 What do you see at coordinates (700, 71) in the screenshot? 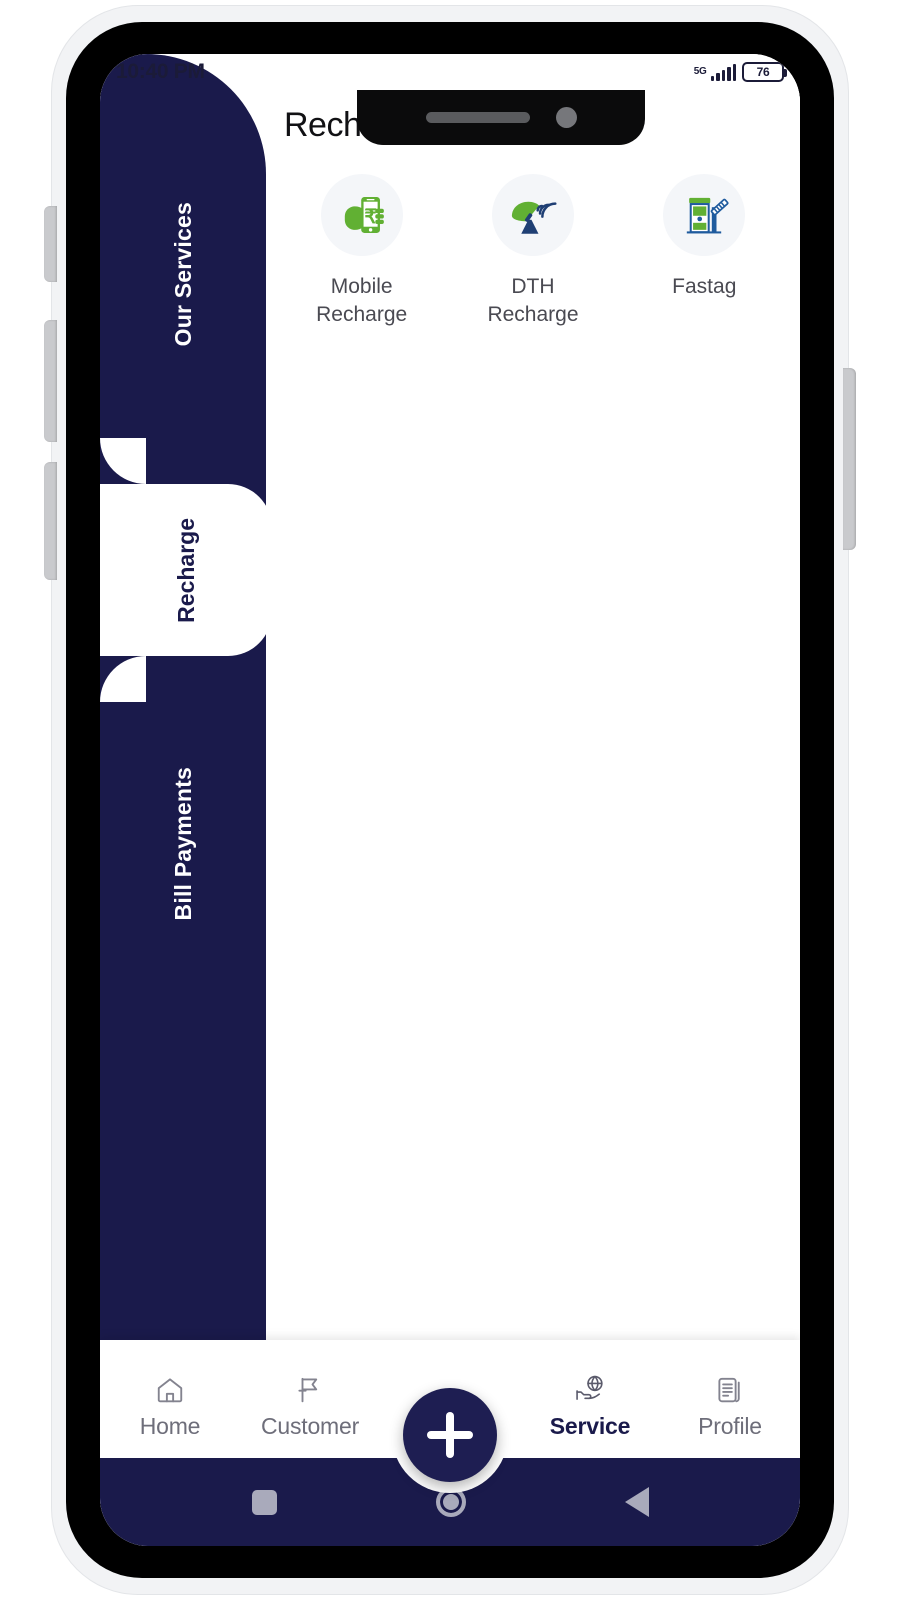
I see `network-type-label: 5G` at bounding box center [700, 71].